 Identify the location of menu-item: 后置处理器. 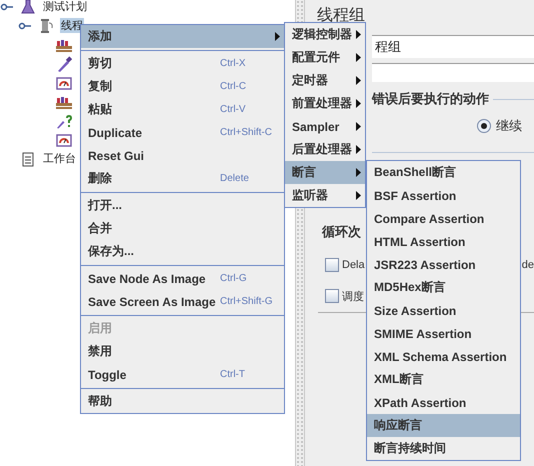
(325, 149).